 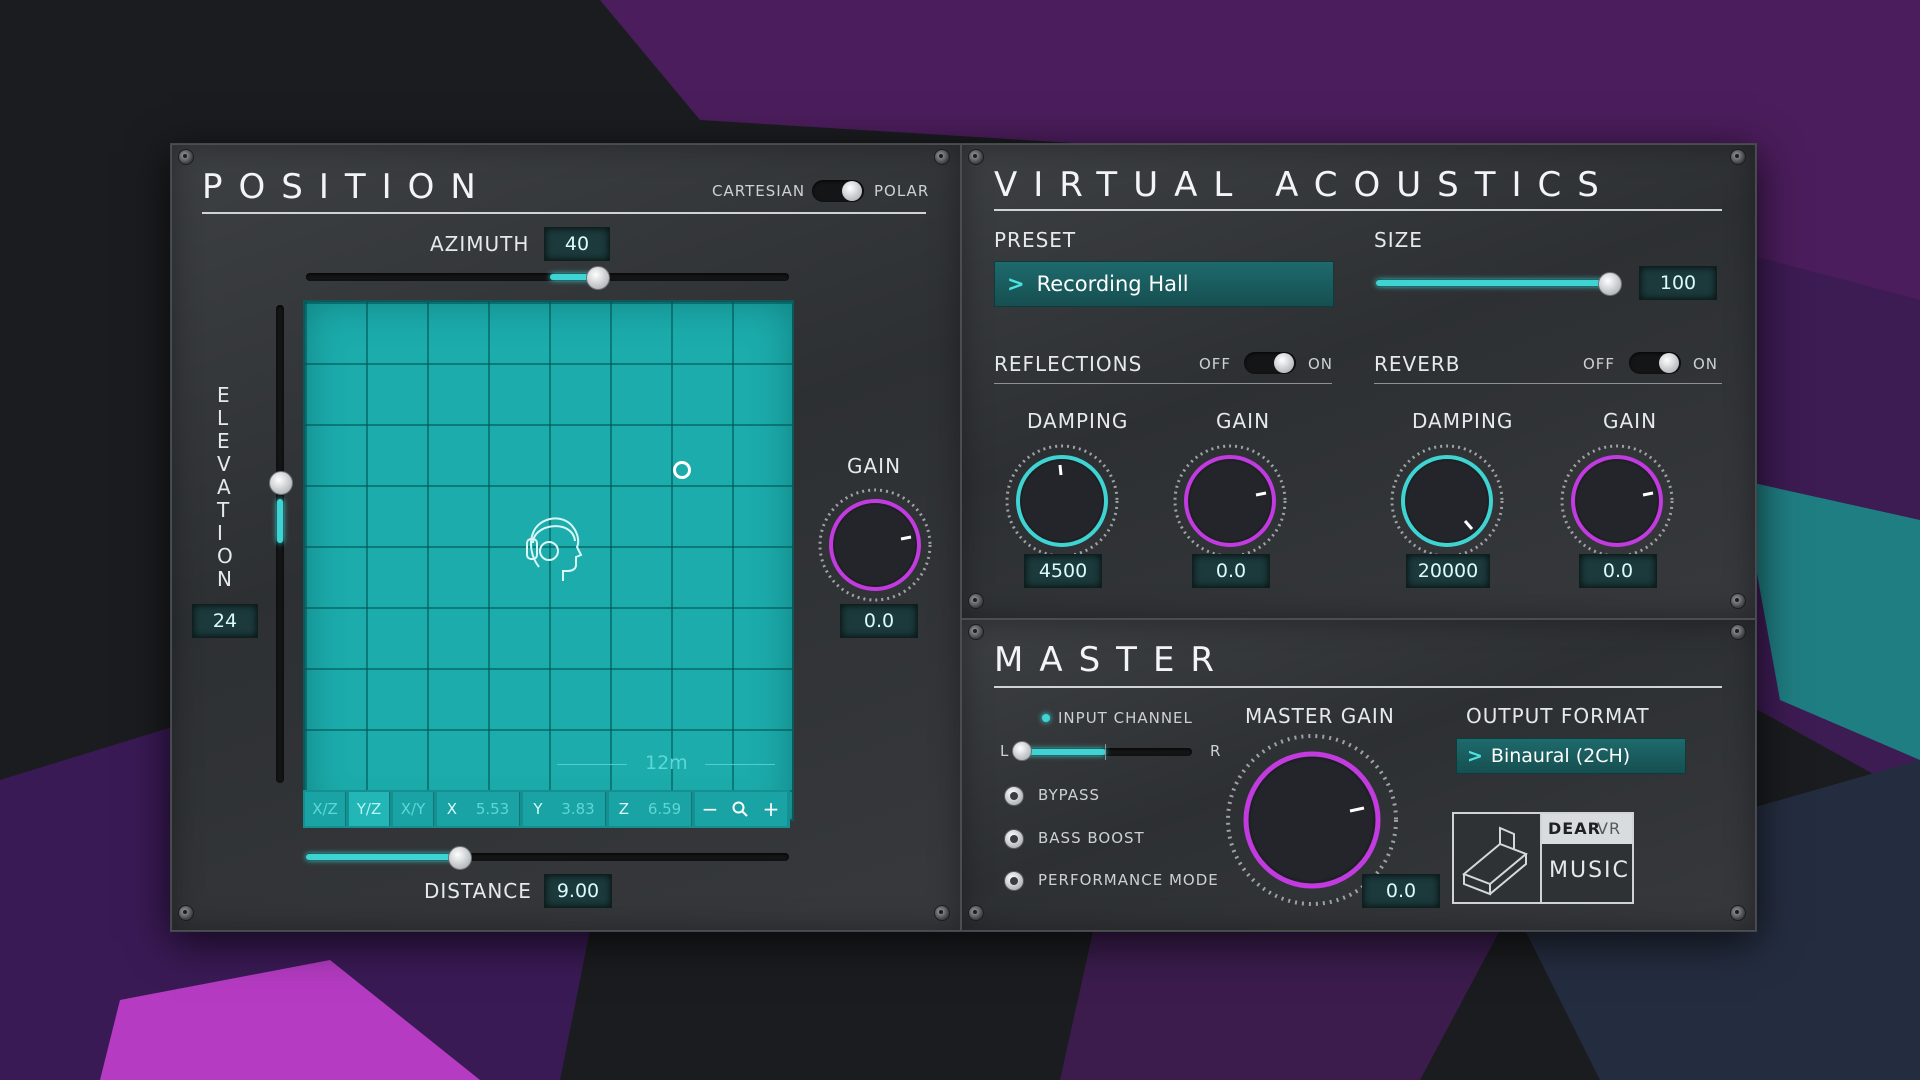 What do you see at coordinates (1558, 716) in the screenshot?
I see `output-format-label: OUTPUT FORMAT` at bounding box center [1558, 716].